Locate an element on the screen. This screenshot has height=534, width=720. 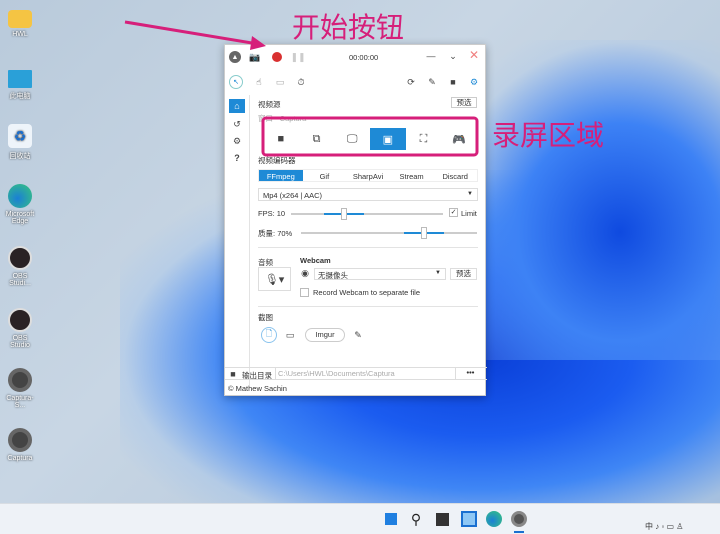
system-tray: 中 ♪ ◦ ▭ ♙ is located at coordinates (664, 526).